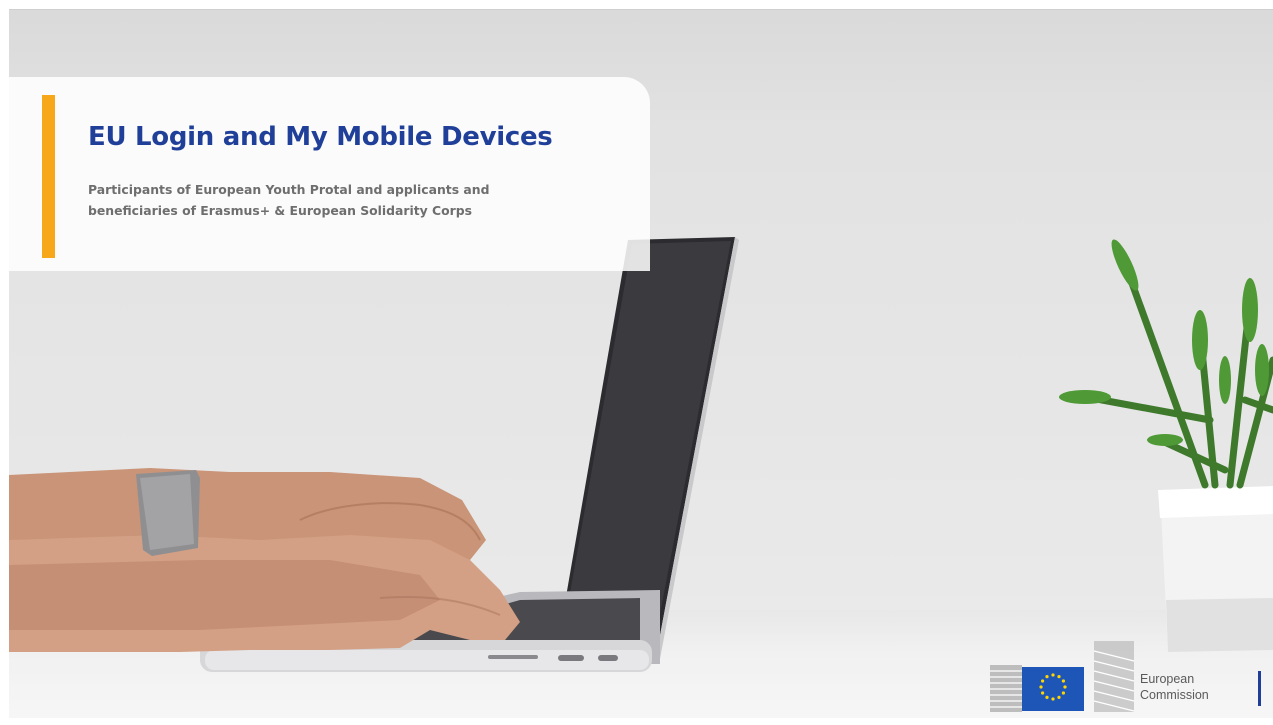 This screenshot has width=1273, height=725. What do you see at coordinates (4, 362) in the screenshot?
I see `frame-left-border` at bounding box center [4, 362].